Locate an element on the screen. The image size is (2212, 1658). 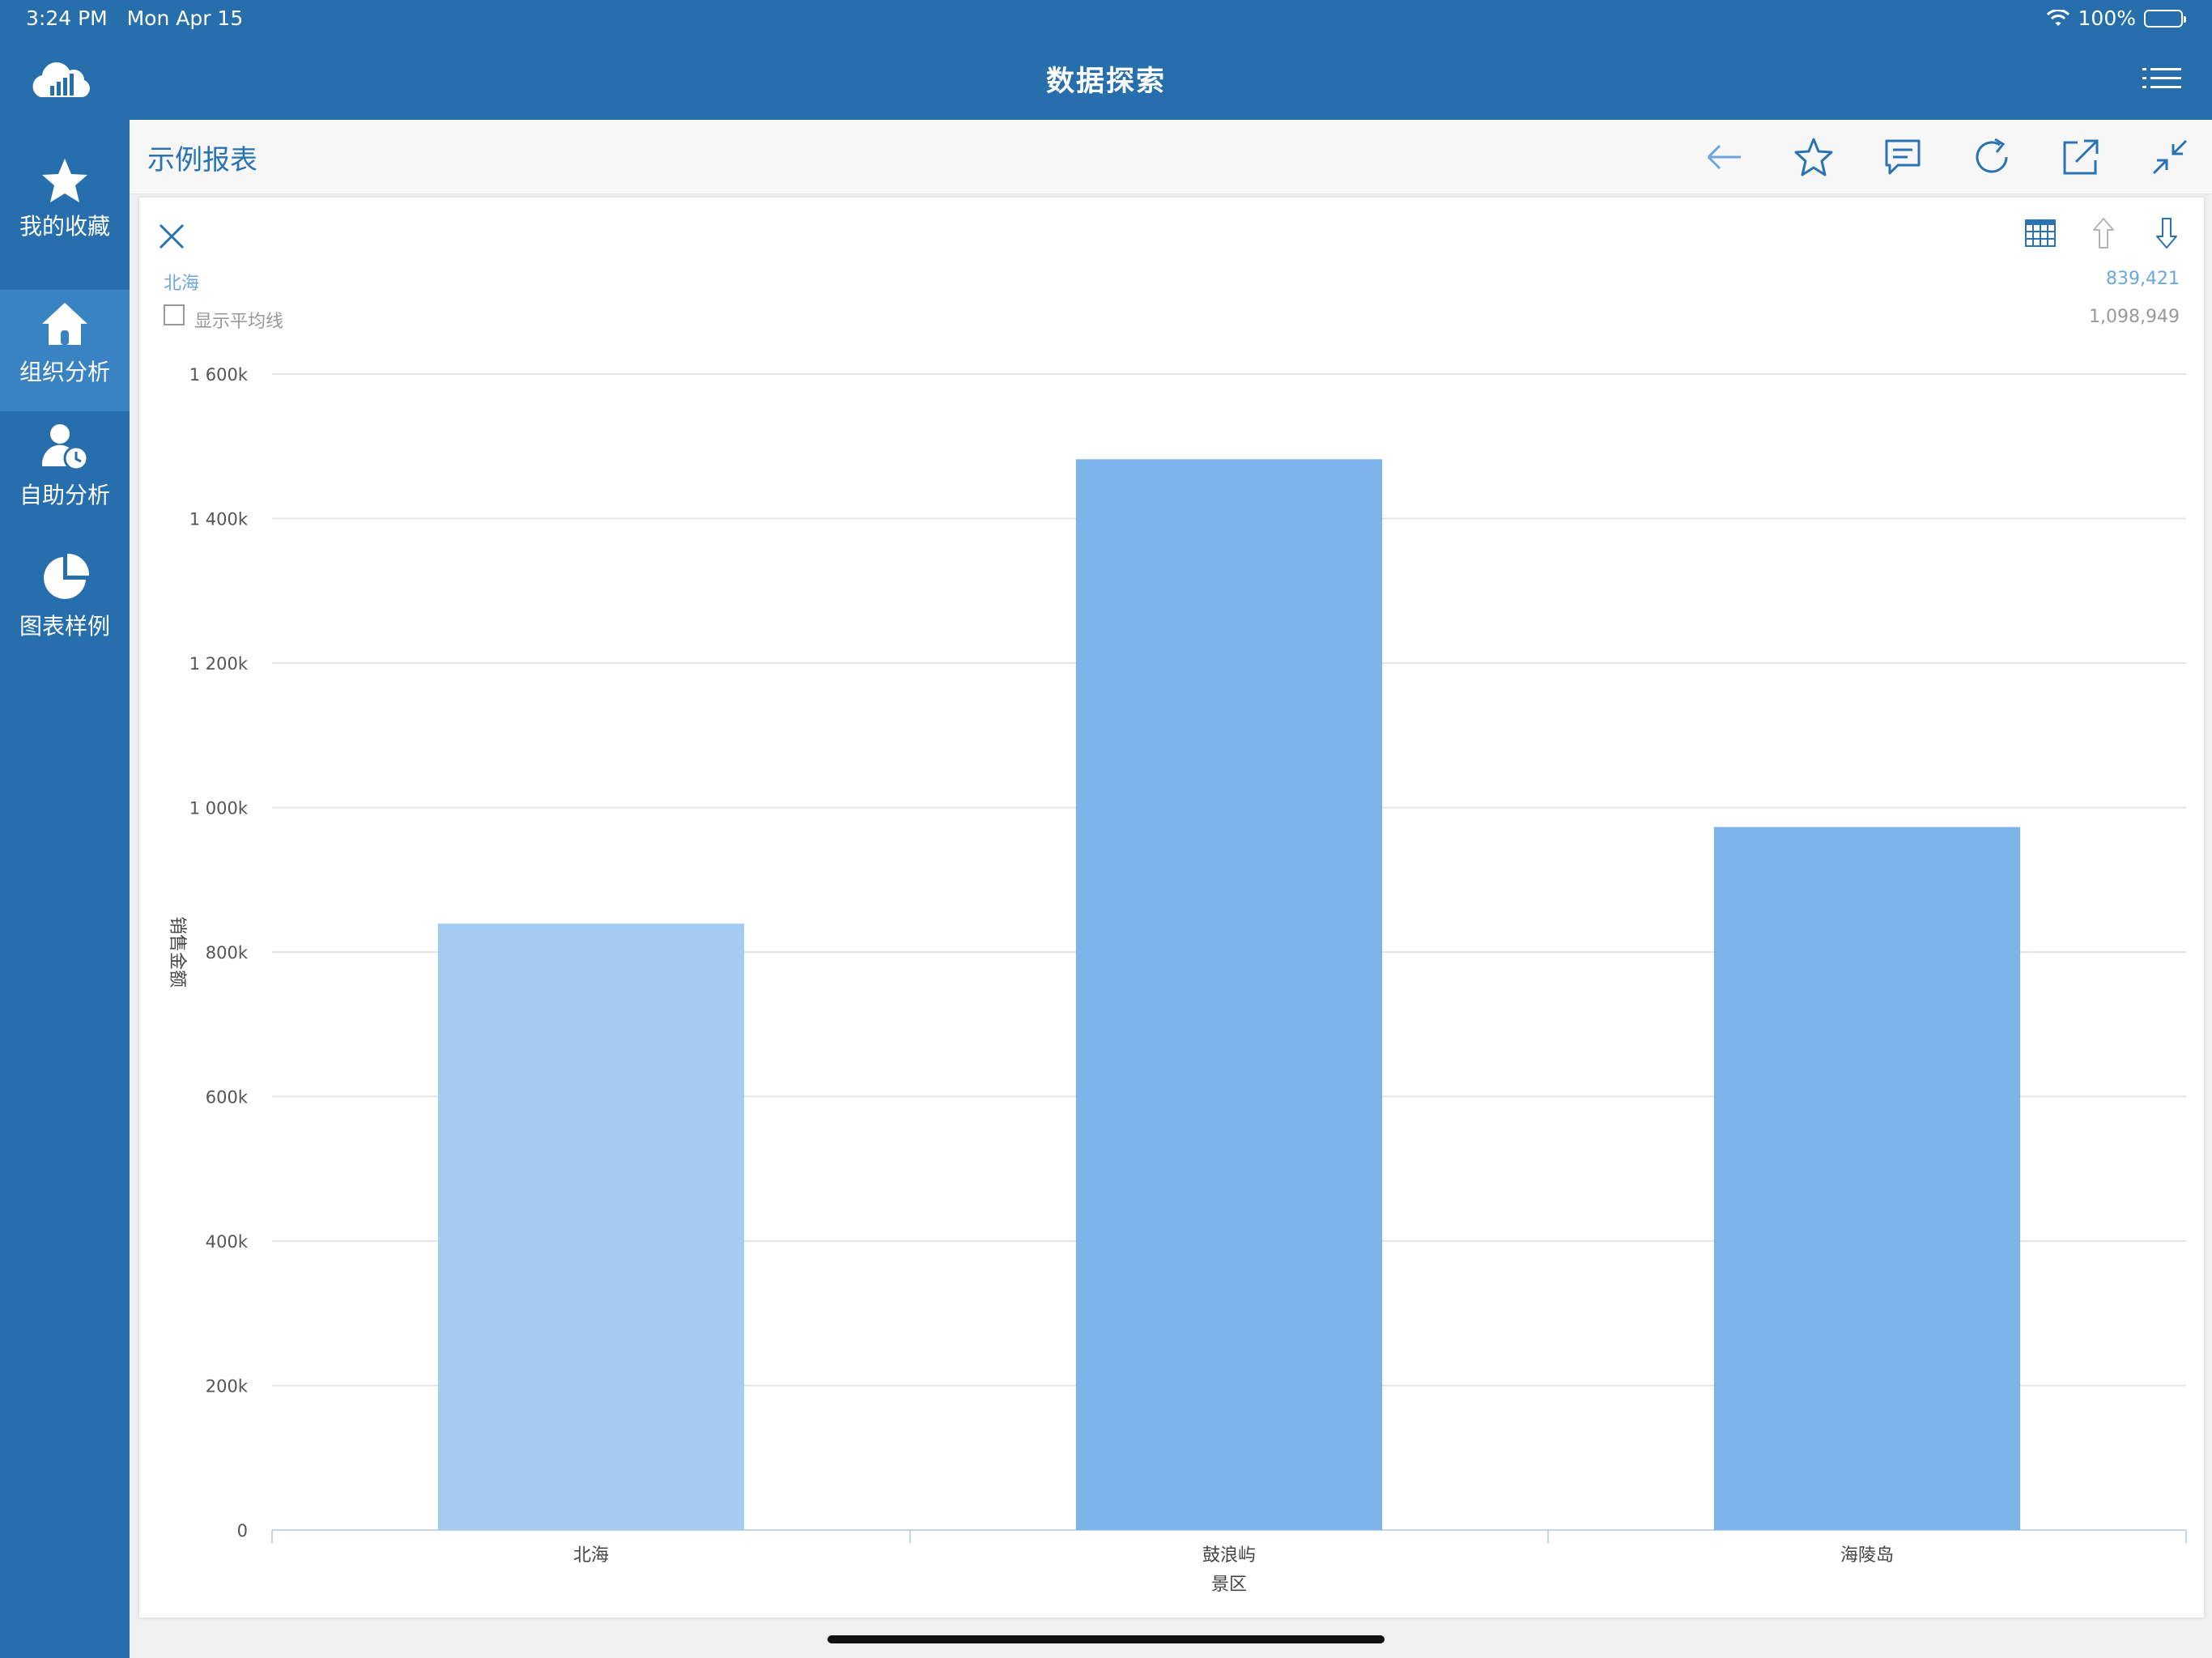
pie-chart-icon is located at coordinates (67, 576).